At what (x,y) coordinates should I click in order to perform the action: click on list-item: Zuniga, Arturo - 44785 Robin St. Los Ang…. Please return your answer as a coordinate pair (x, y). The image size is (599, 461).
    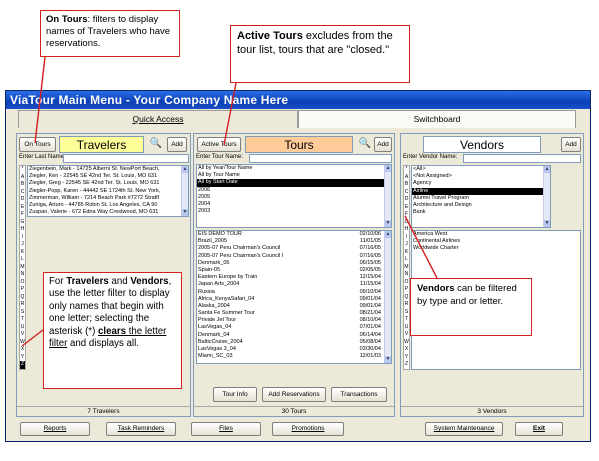
    Looking at the image, I should click on (108, 205).